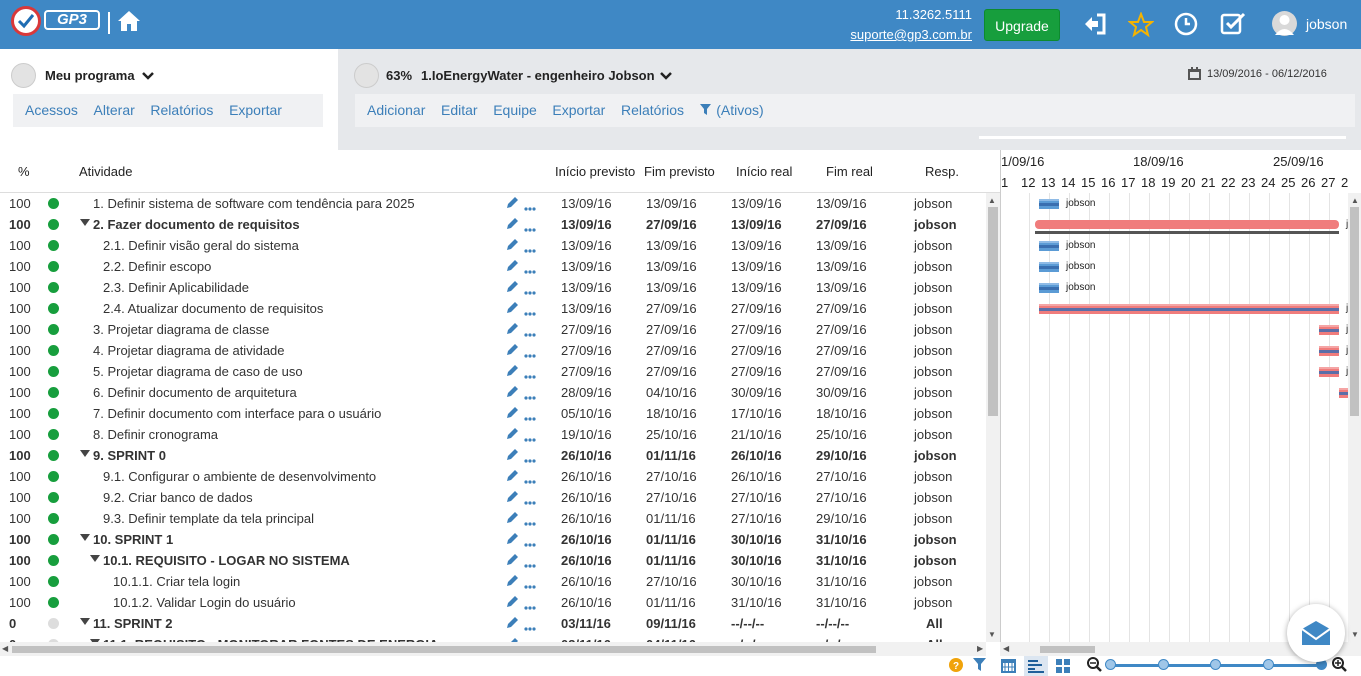 This screenshot has height=676, width=1361. I want to click on chevron-down-icon, so click(666, 76).